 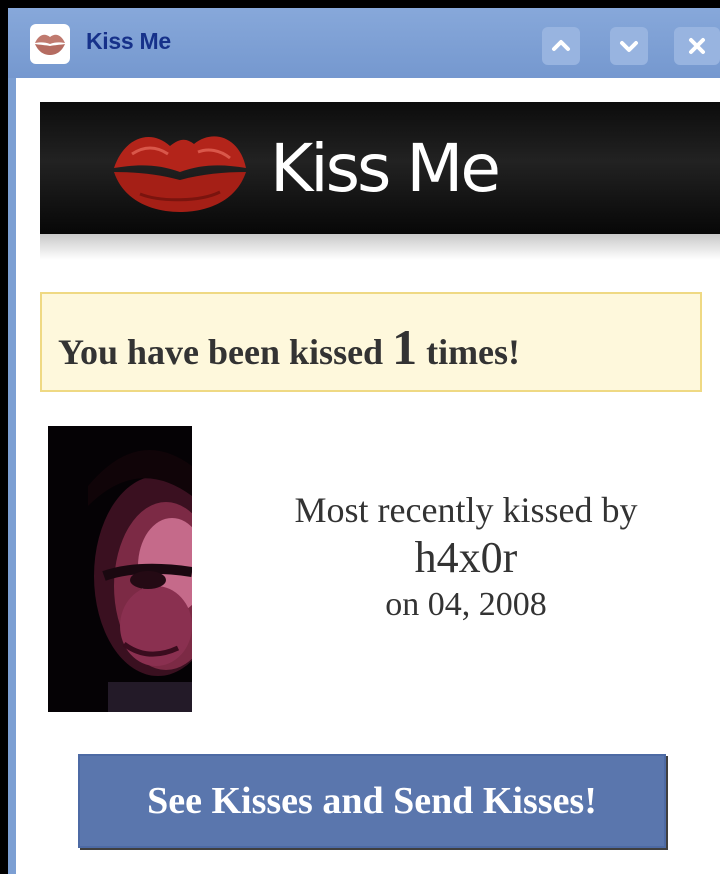 I want to click on banner-title: Kiss Me, so click(x=385, y=168).